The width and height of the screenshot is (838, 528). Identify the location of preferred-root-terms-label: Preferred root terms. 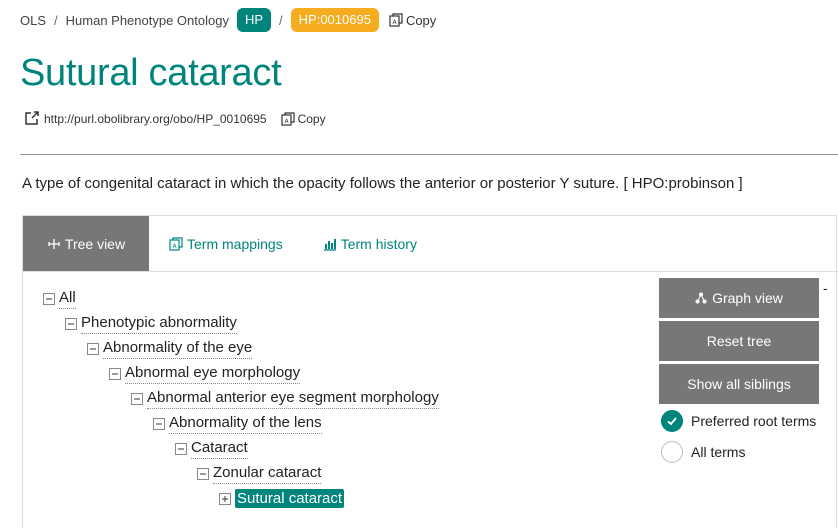
(754, 421).